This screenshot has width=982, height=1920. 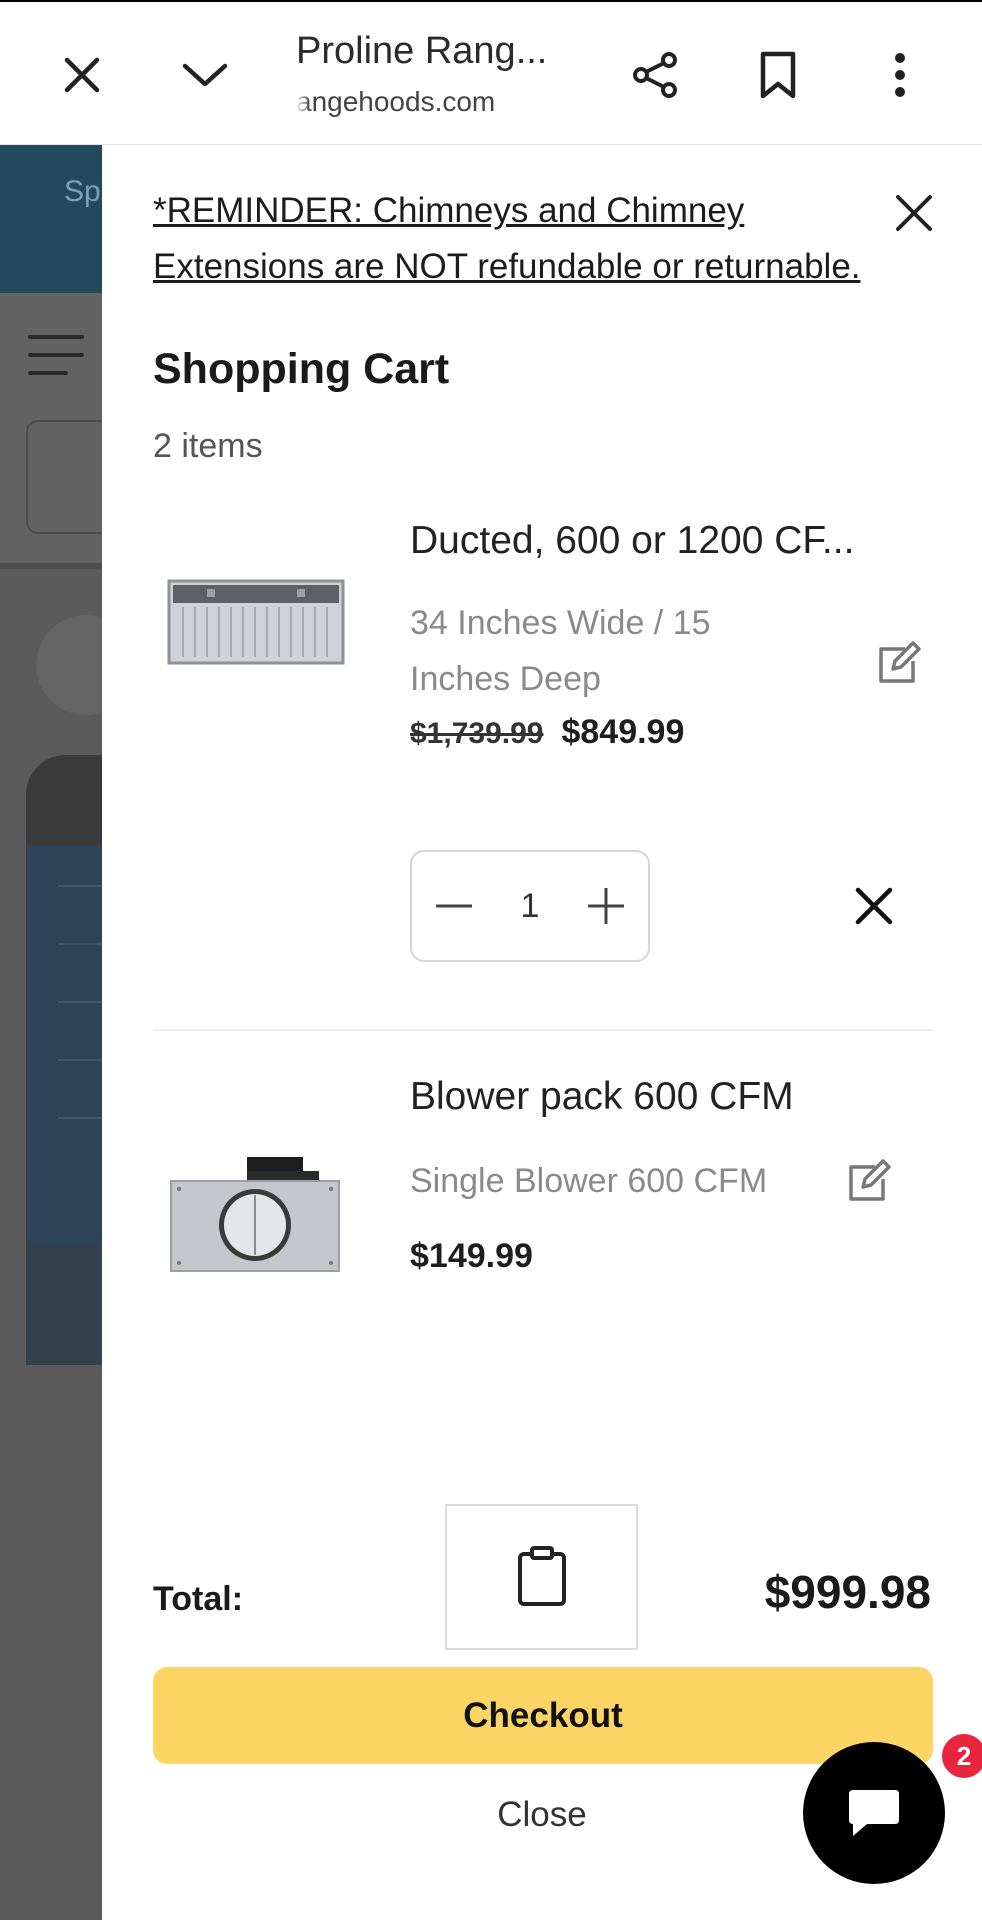 I want to click on background-banner: Sp, so click(x=51, y=219).